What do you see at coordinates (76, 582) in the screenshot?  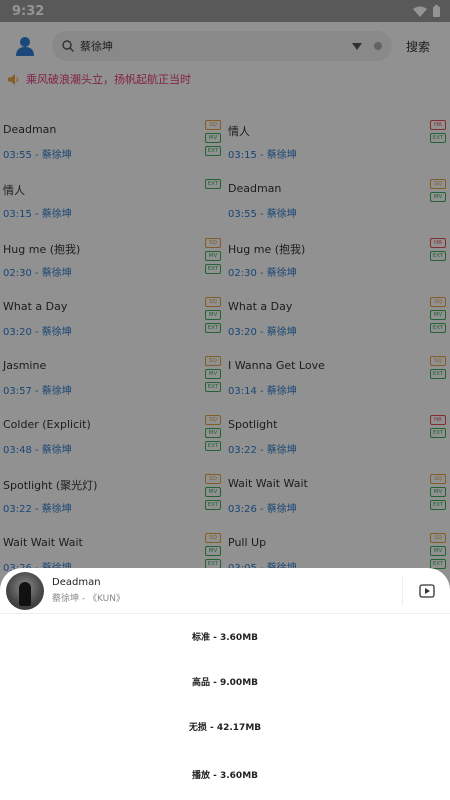 I see `sheet-song-name: Deadman` at bounding box center [76, 582].